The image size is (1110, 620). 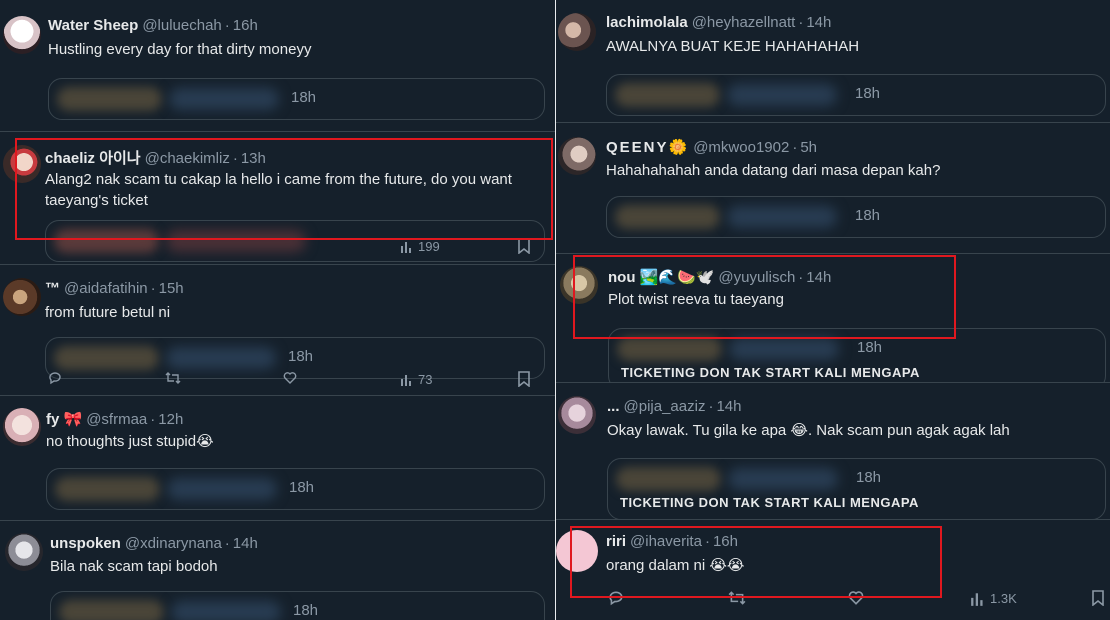 I want to click on views-count: 1.3K, so click(x=1003, y=598).